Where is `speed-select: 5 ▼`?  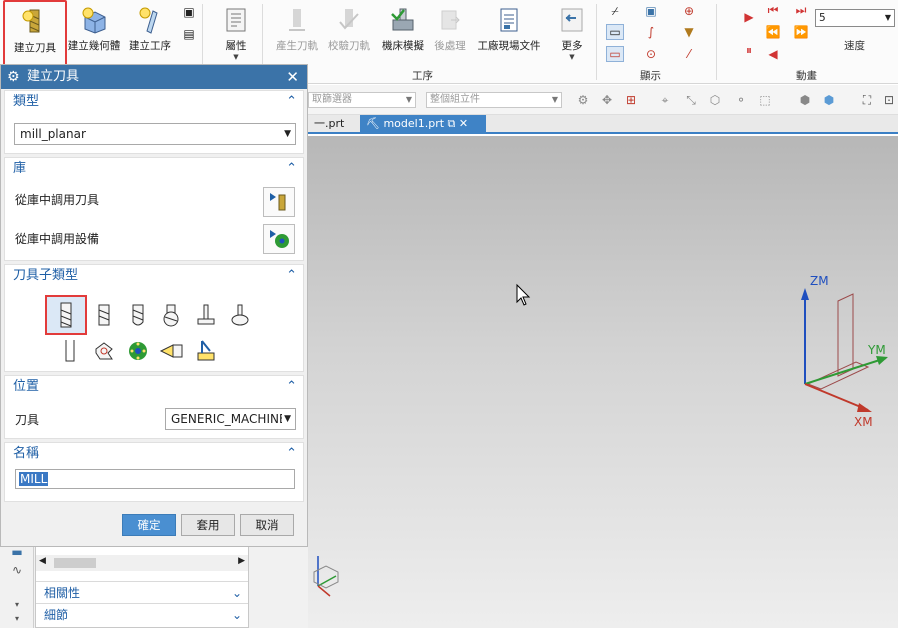 speed-select: 5 ▼ is located at coordinates (855, 18).